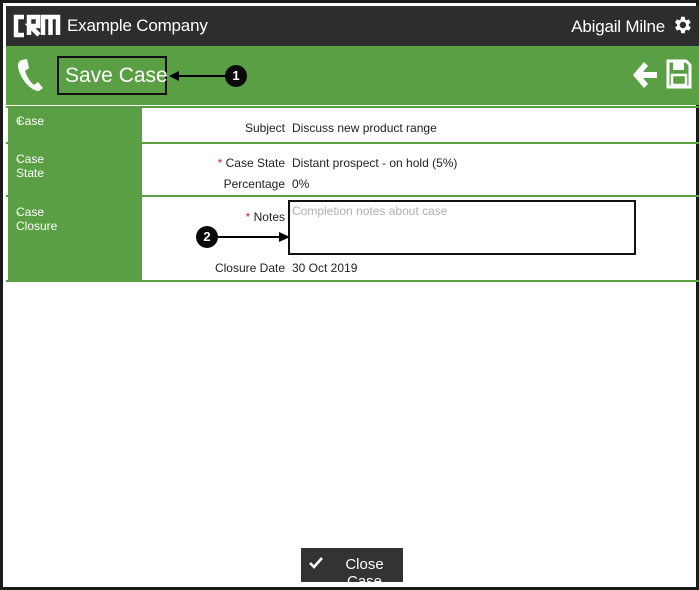 This screenshot has width=699, height=590. What do you see at coordinates (645, 75) in the screenshot?
I see `back-arrow-icon` at bounding box center [645, 75].